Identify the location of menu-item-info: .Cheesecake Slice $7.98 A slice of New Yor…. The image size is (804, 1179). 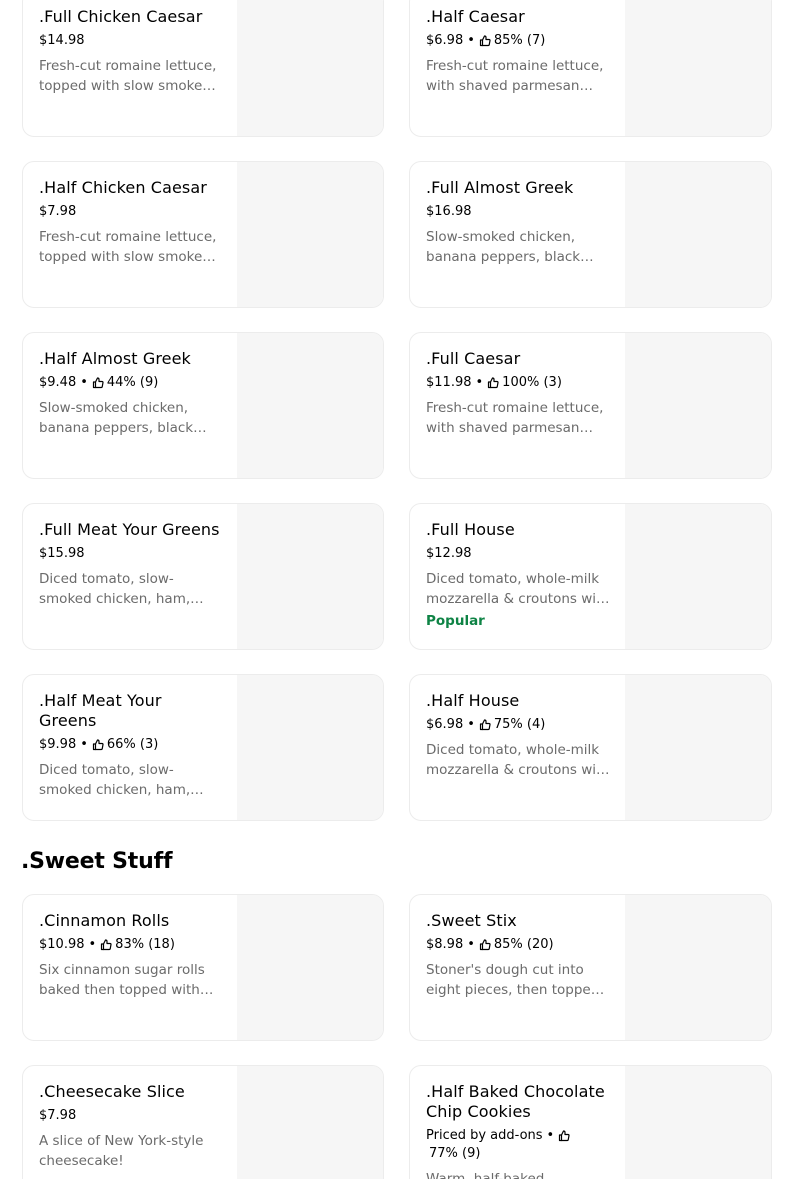
(131, 1126).